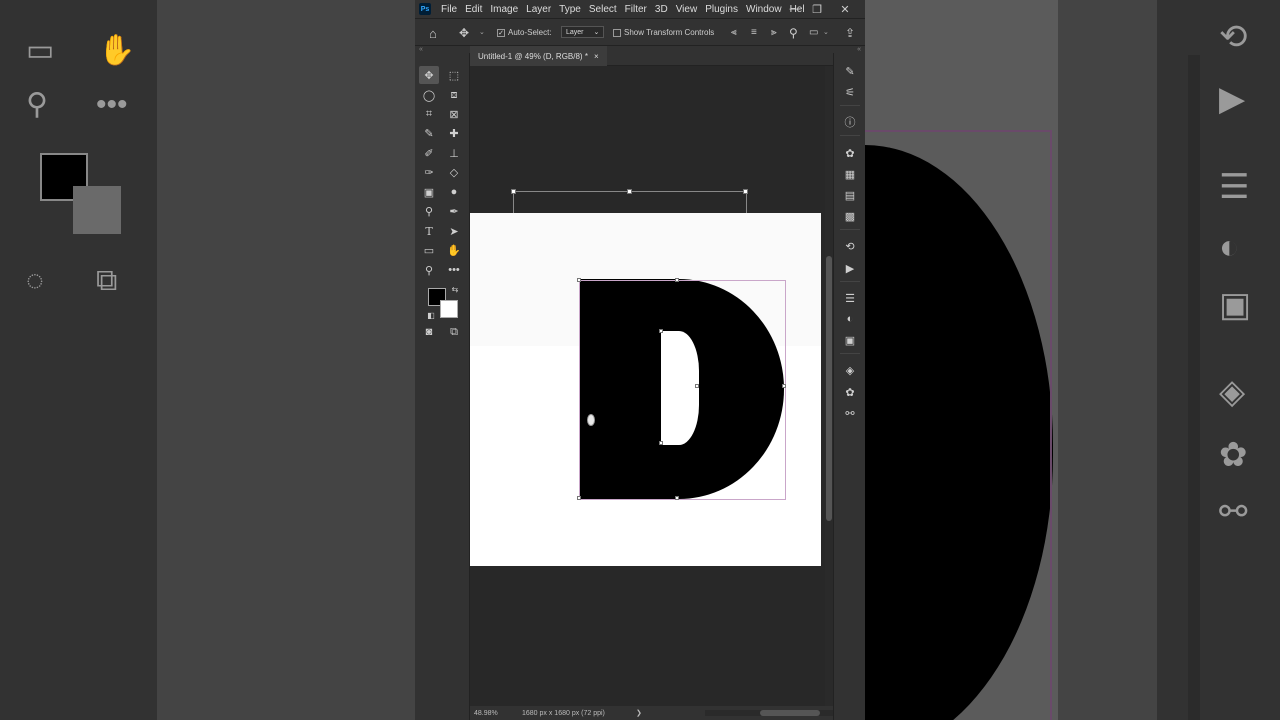 This screenshot has height=720, width=1280. What do you see at coordinates (813, 32) in the screenshot?
I see `workspace-icon: ▭` at bounding box center [813, 32].